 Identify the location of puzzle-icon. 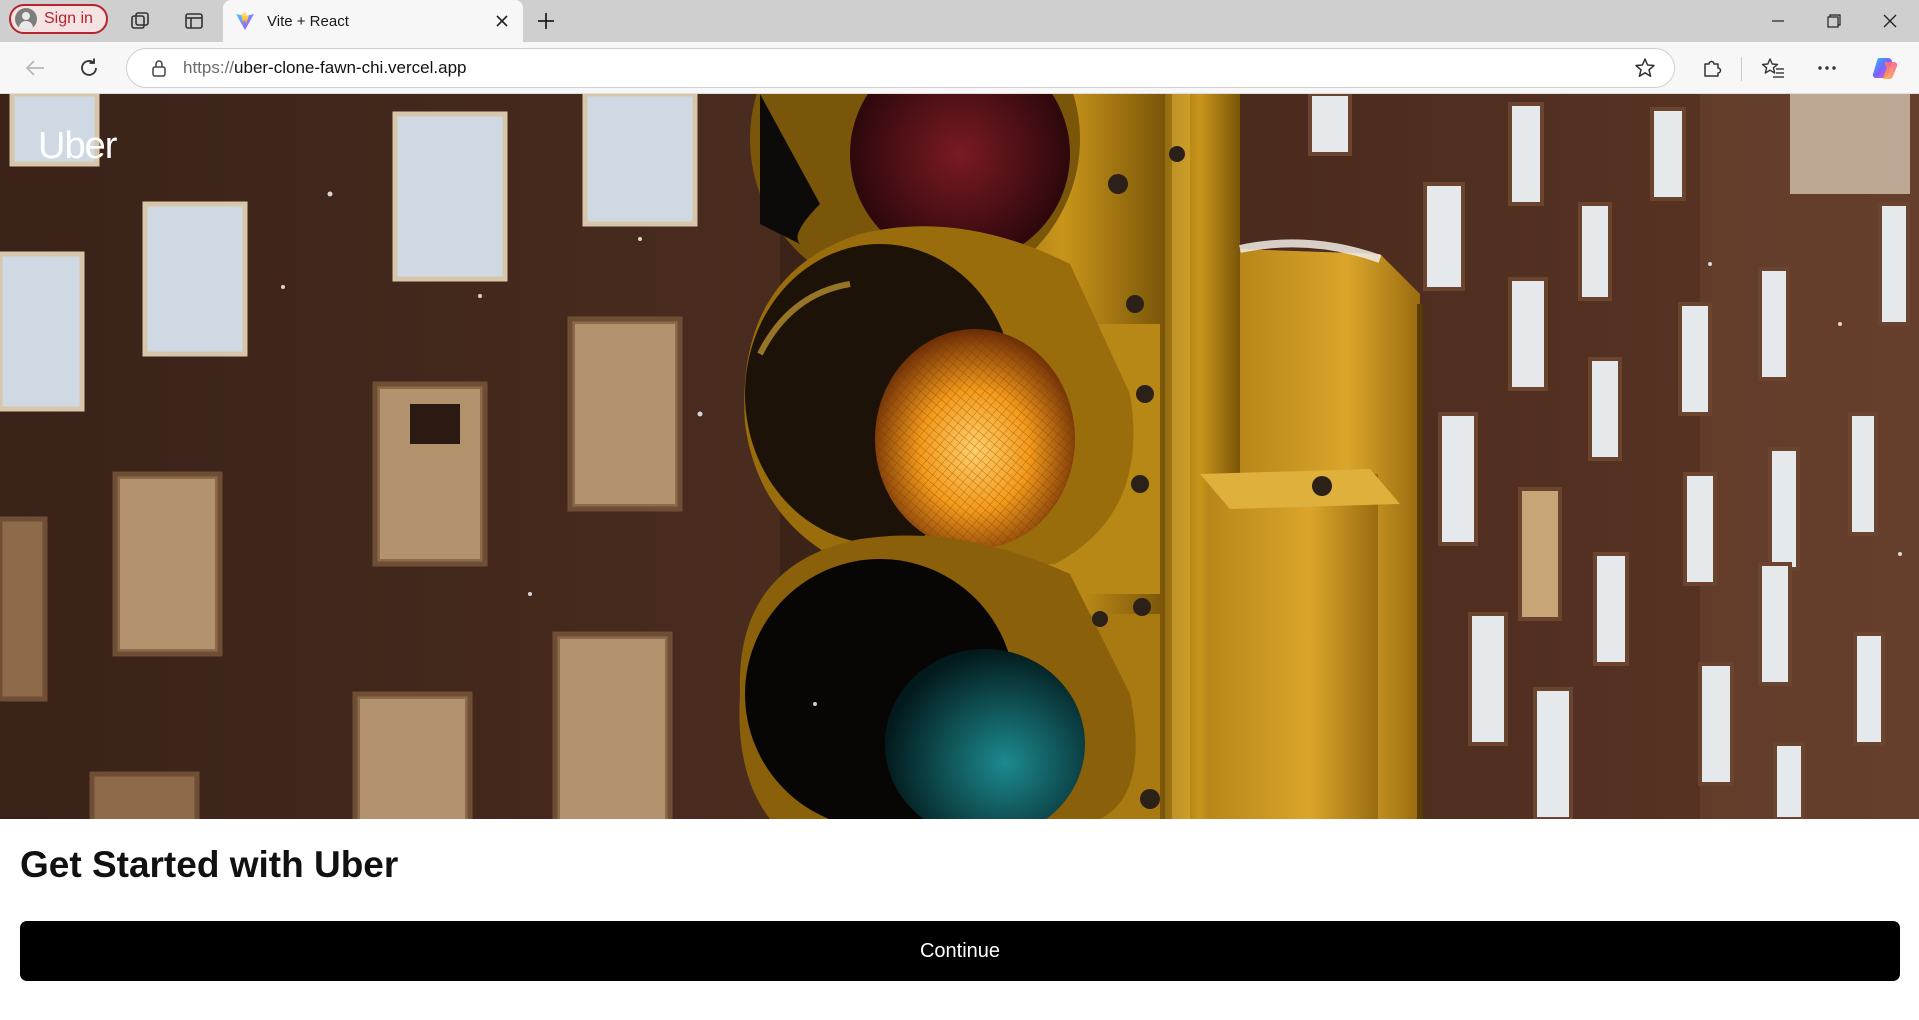
(1712, 68).